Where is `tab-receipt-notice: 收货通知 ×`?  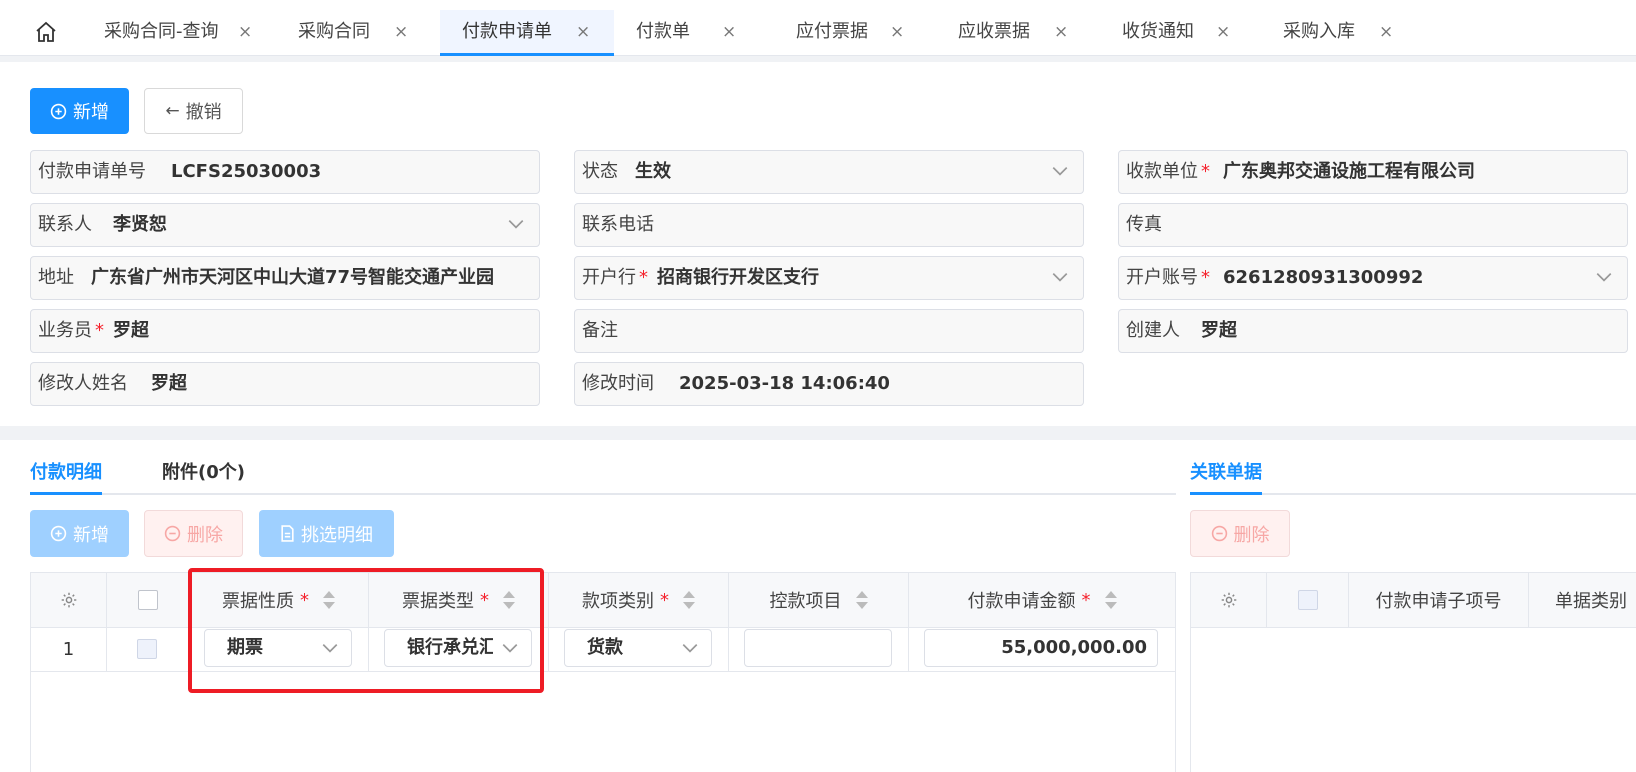 tab-receipt-notice: 收货通知 × is located at coordinates (1169, 33).